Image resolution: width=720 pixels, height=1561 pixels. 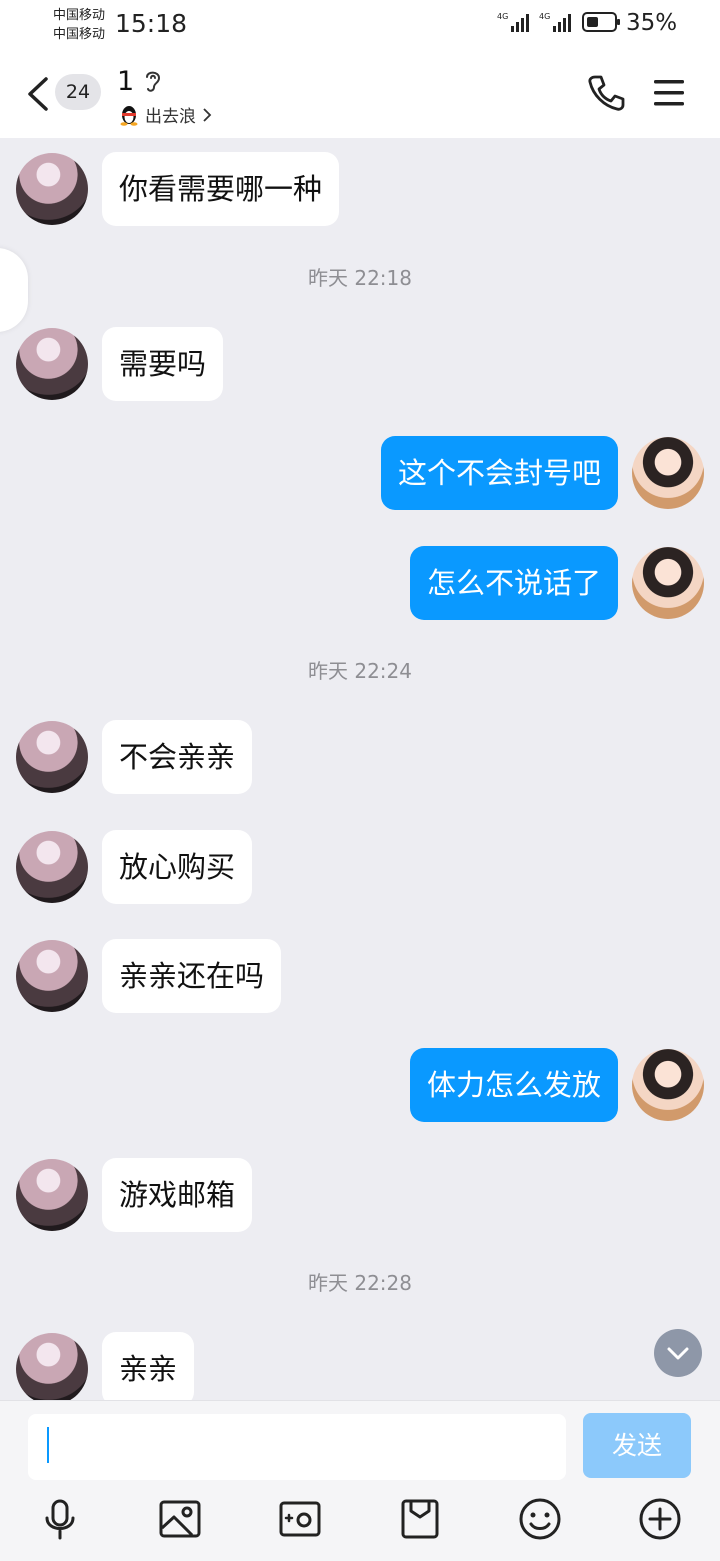 I want to click on emoji-icon, so click(x=540, y=1519).